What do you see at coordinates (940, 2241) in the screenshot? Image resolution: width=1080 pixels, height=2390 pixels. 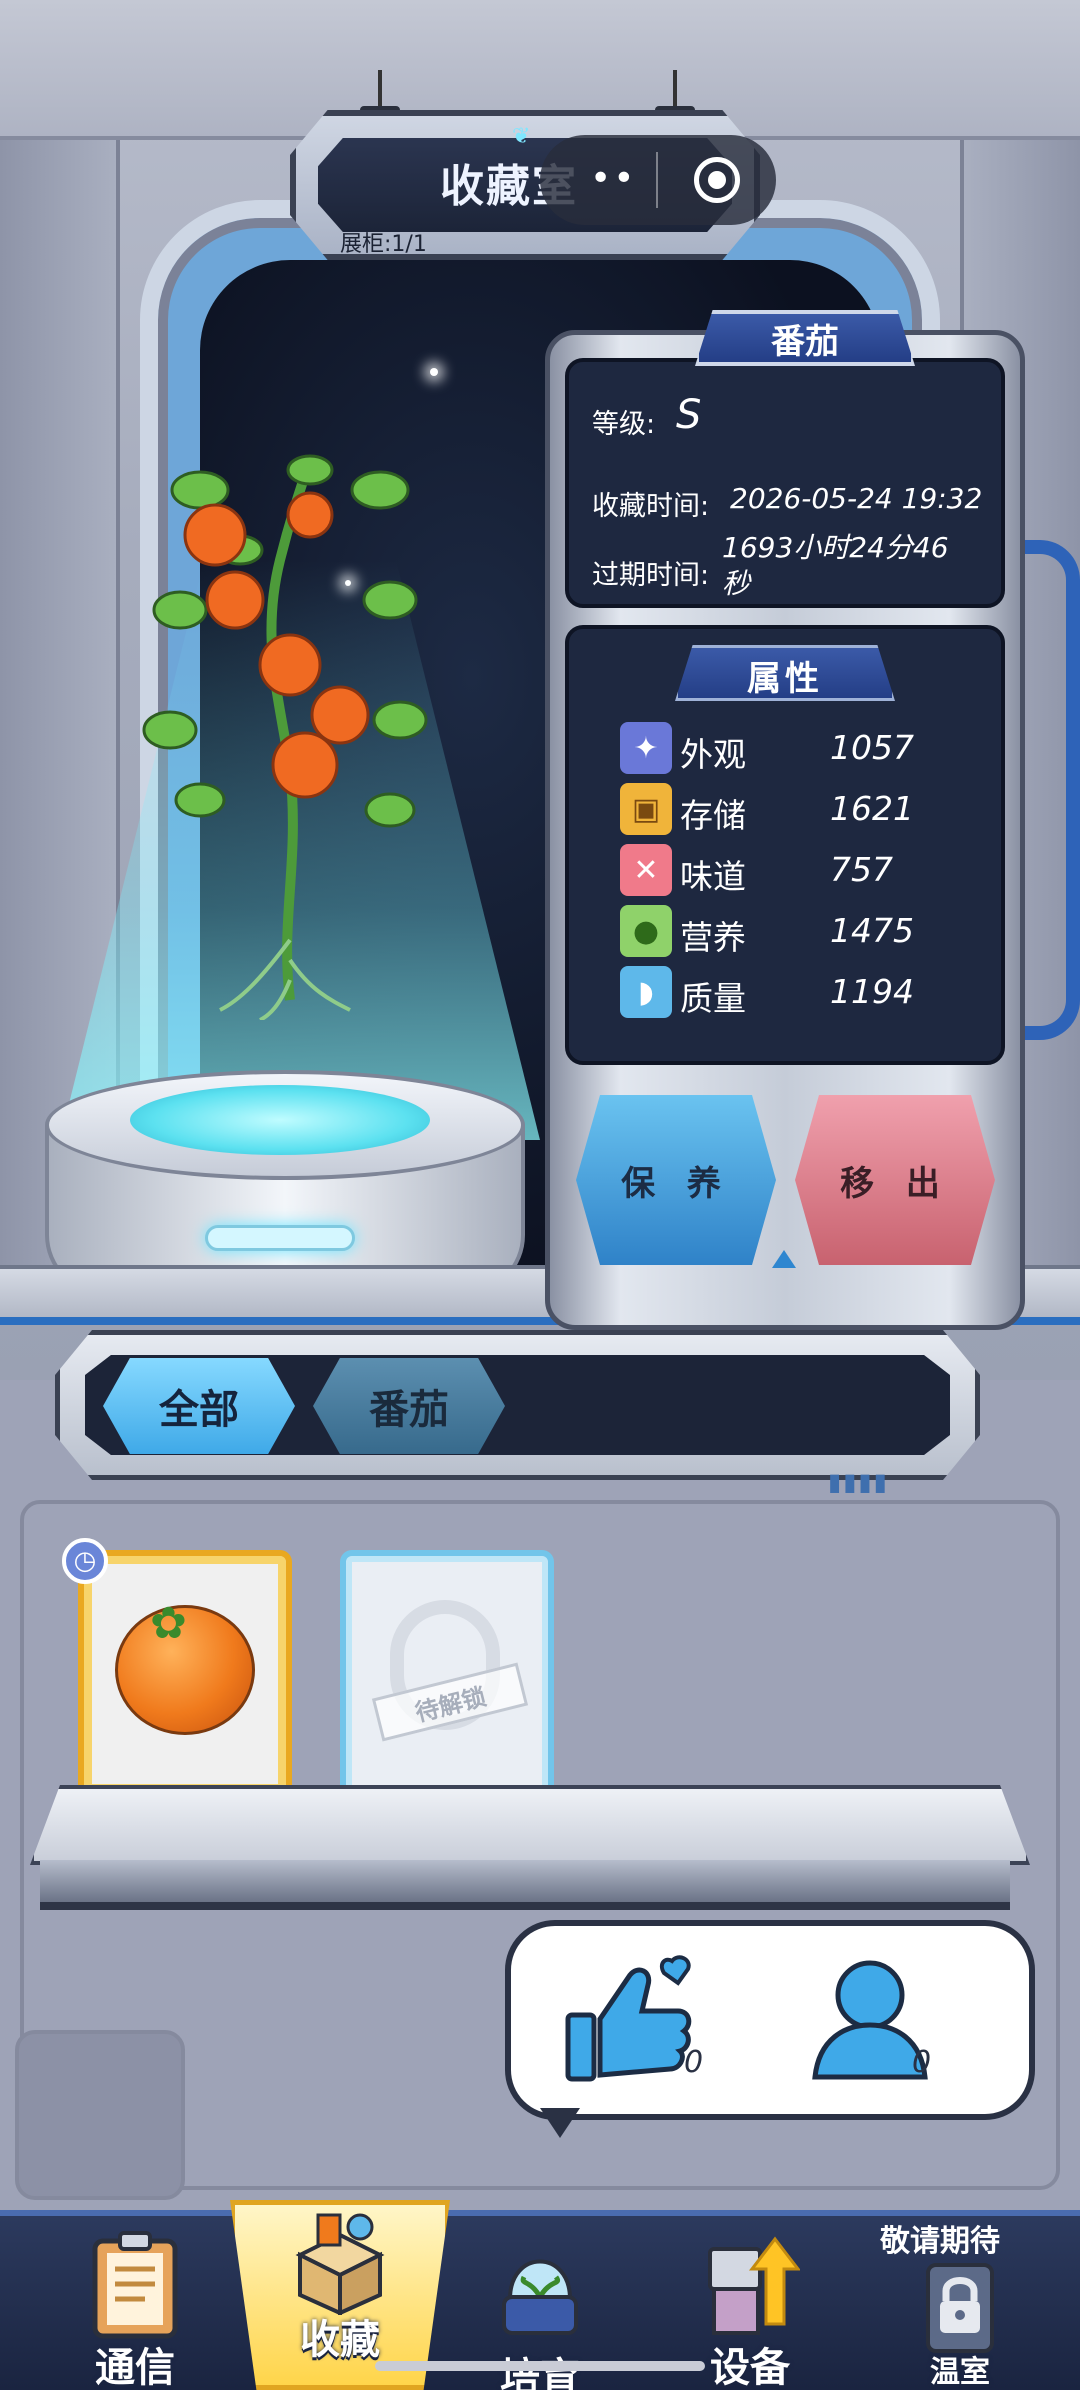 I see `coming-soon-label: 敬请期待` at bounding box center [940, 2241].